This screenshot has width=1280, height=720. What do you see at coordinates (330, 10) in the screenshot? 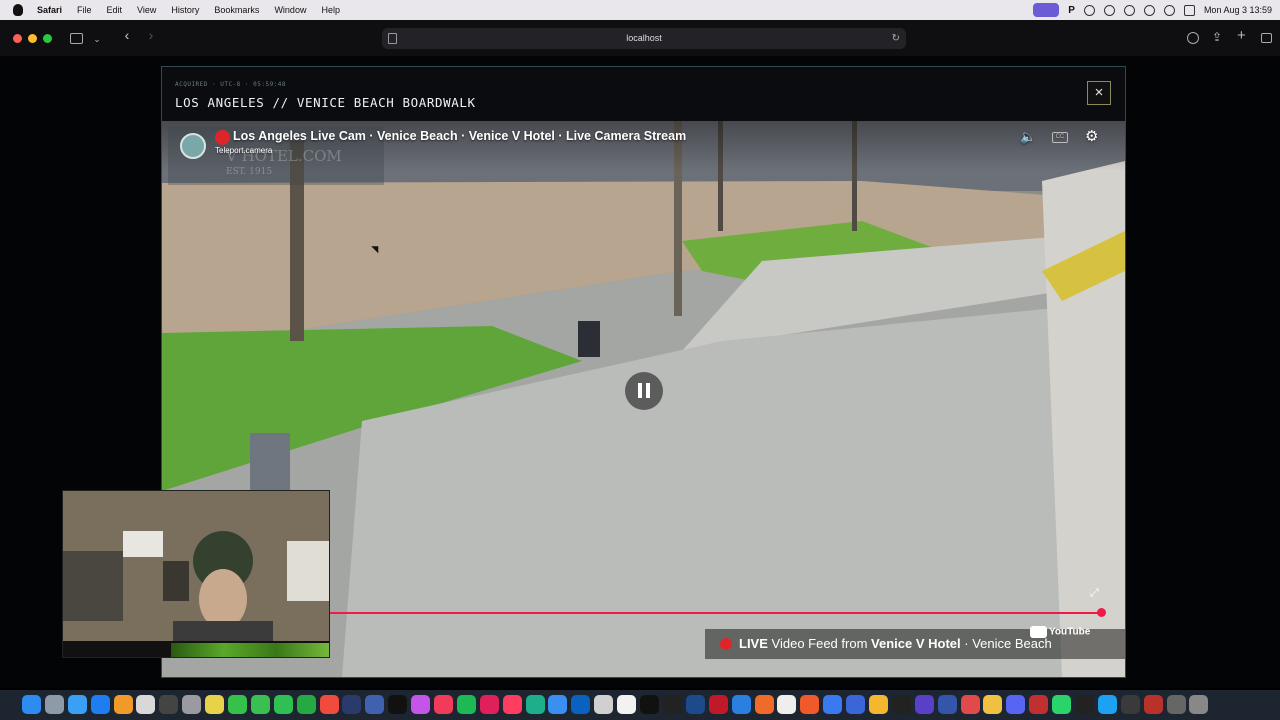
I see `menu-help: Help` at bounding box center [330, 10].